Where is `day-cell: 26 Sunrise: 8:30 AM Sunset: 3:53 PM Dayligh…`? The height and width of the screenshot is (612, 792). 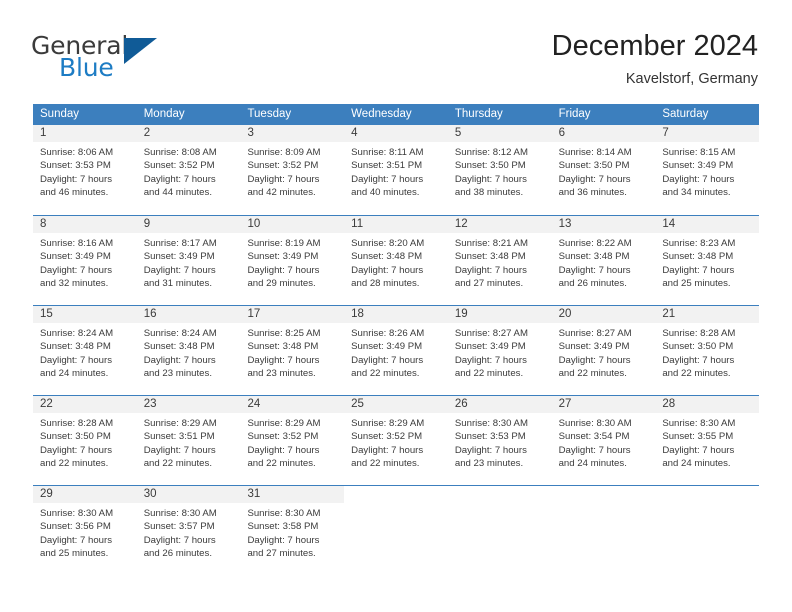 day-cell: 26 Sunrise: 8:30 AM Sunset: 3:53 PM Dayligh… is located at coordinates (499, 440).